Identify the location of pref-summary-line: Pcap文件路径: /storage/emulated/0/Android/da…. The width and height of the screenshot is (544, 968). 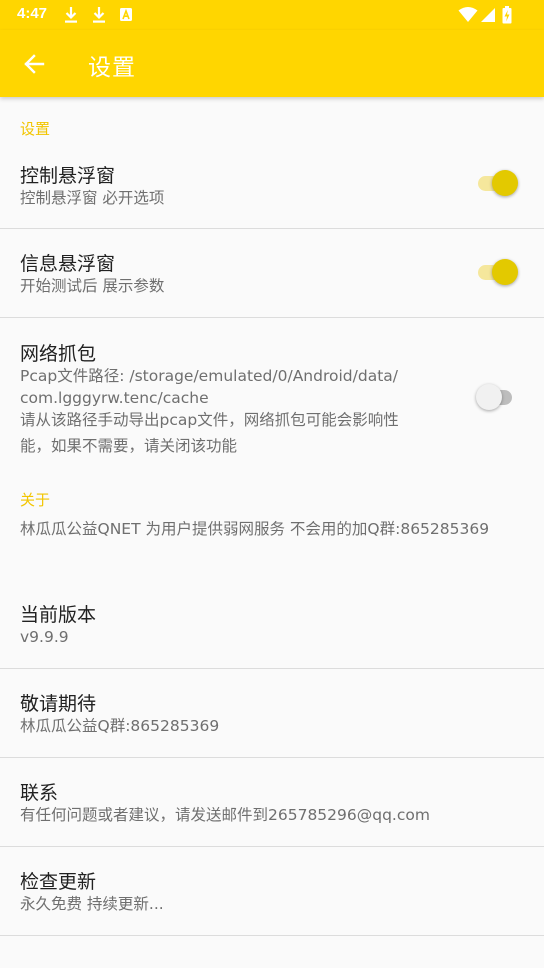
(209, 376).